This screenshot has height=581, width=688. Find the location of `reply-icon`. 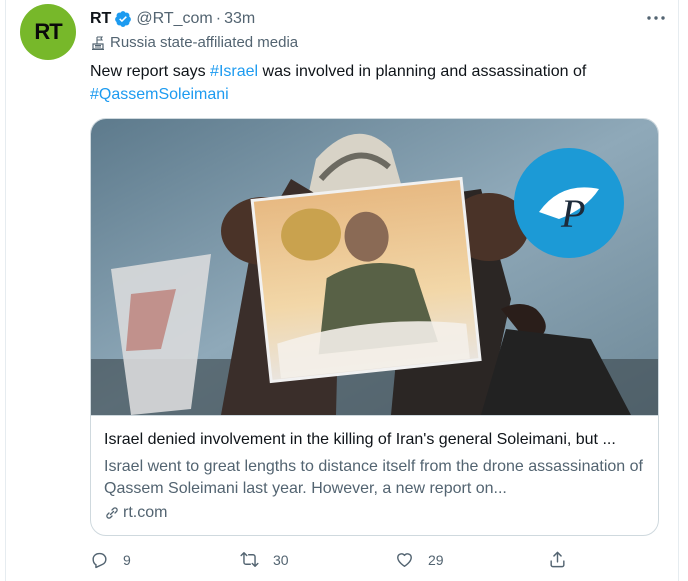

reply-icon is located at coordinates (99, 560).